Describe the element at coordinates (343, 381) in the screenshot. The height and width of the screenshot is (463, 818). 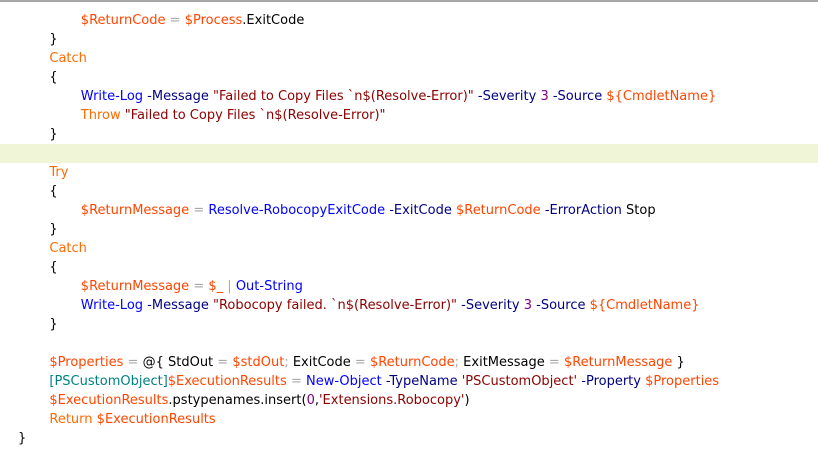
I see `token-cmd: New-Object` at that location.